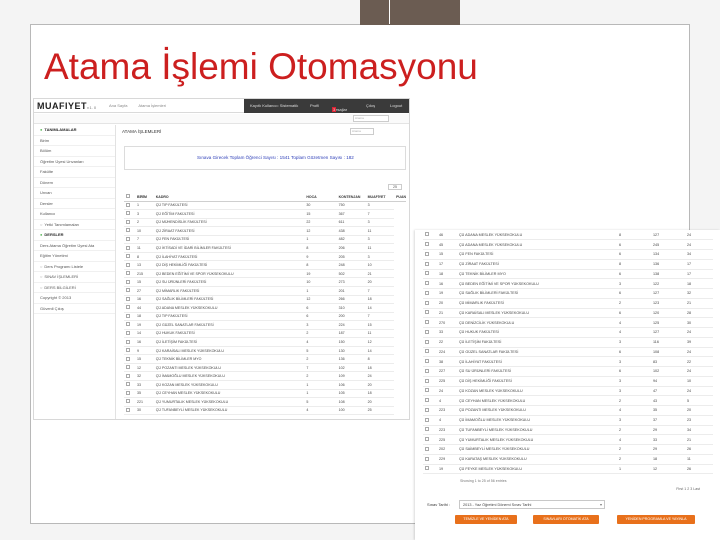 The image size is (720, 540). Describe the element at coordinates (74, 193) in the screenshot. I see `sidebar-item-title: Unvan` at that location.